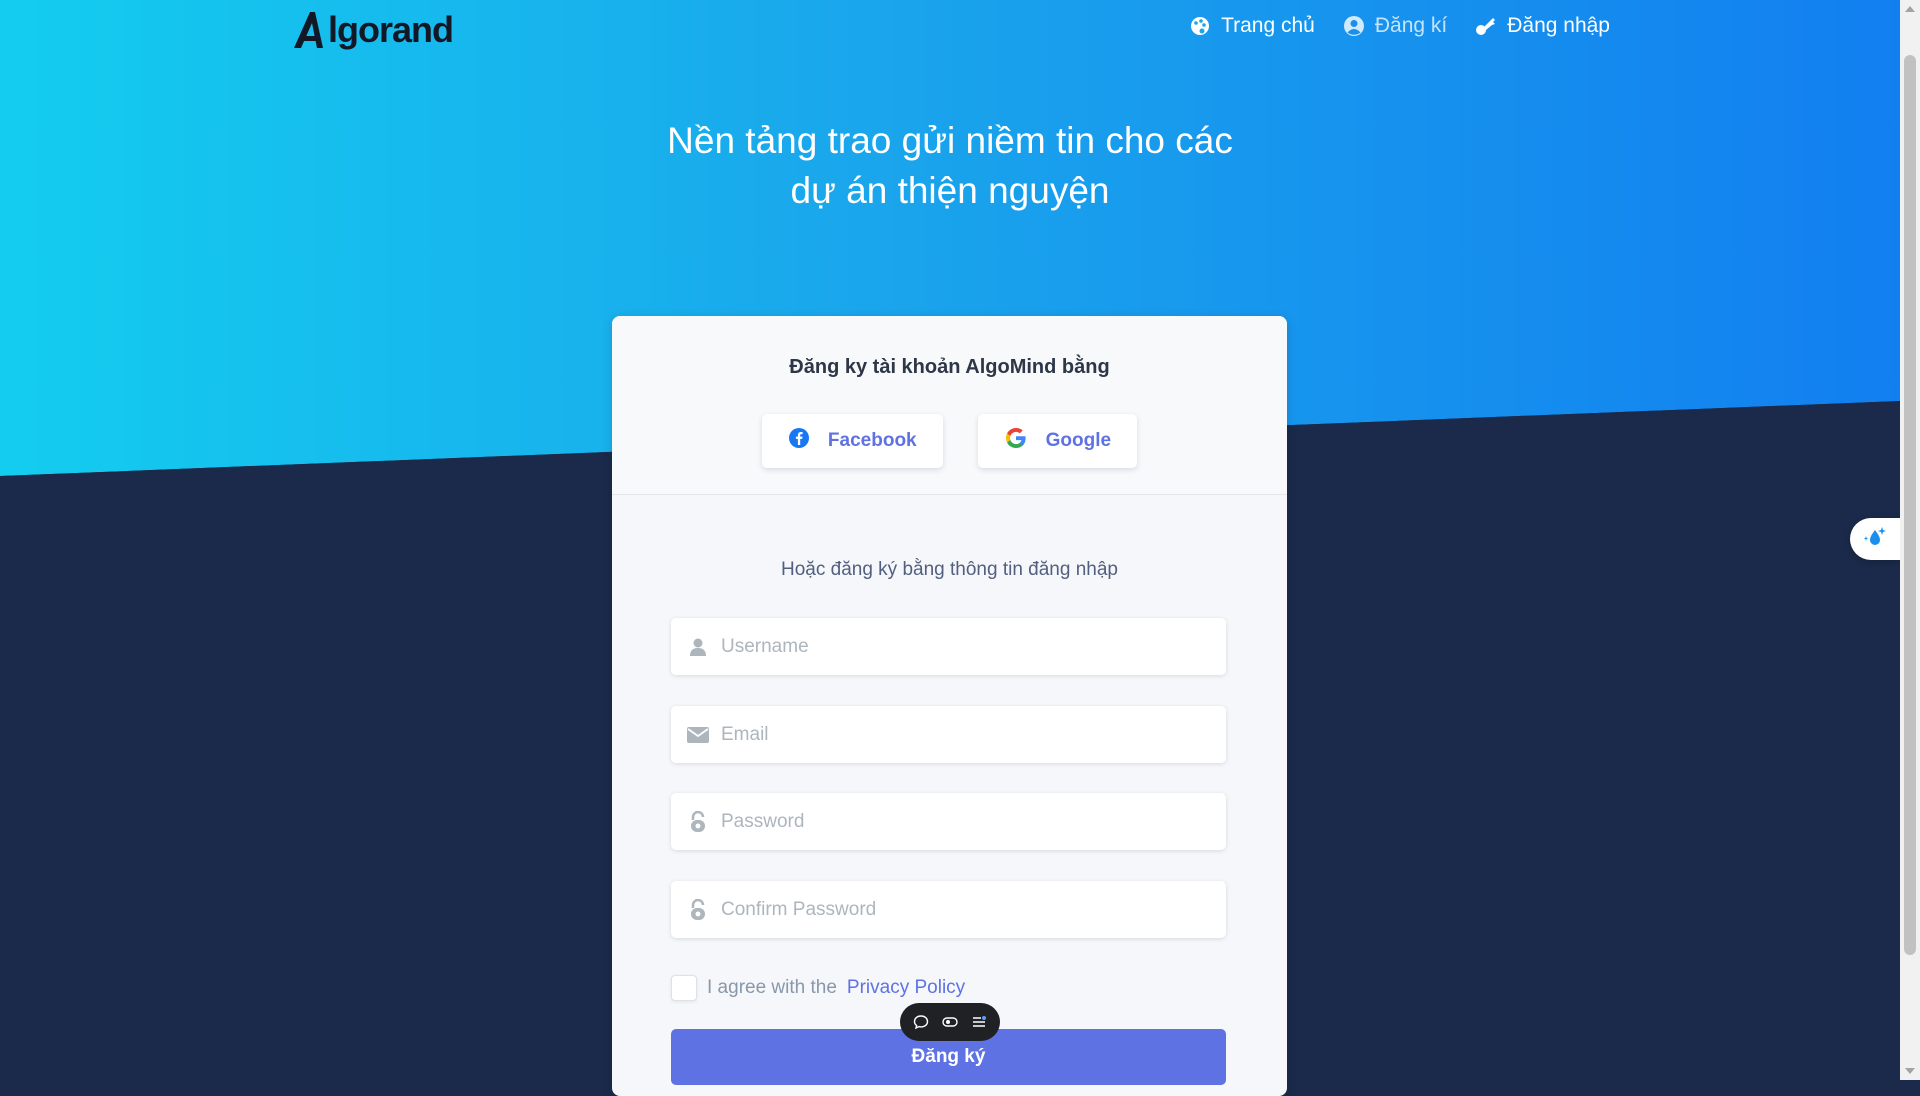 The height and width of the screenshot is (1096, 1920). What do you see at coordinates (949, 569) in the screenshot?
I see `card-subheading: Hoặc đăng ký bằng thông tin đăng nhập` at bounding box center [949, 569].